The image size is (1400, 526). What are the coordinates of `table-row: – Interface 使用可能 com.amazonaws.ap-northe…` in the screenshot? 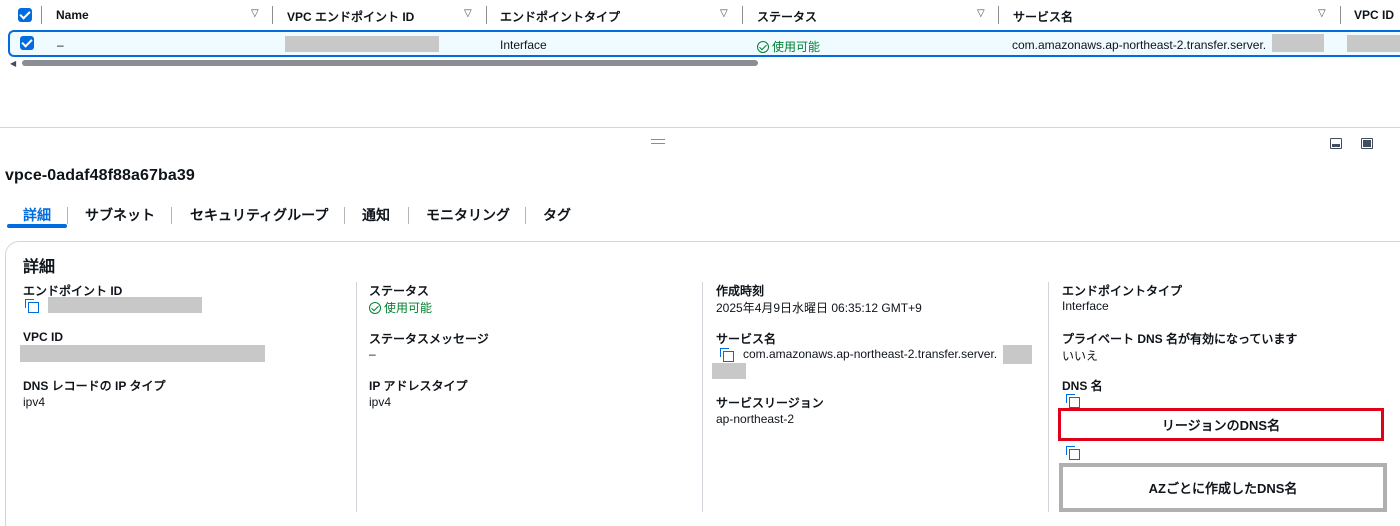 It's located at (704, 43).